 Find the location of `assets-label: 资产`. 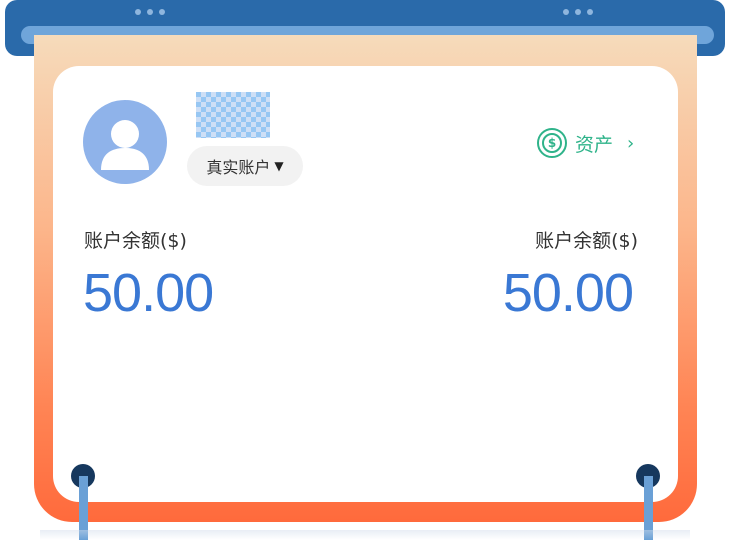

assets-label: 资产 is located at coordinates (594, 144).